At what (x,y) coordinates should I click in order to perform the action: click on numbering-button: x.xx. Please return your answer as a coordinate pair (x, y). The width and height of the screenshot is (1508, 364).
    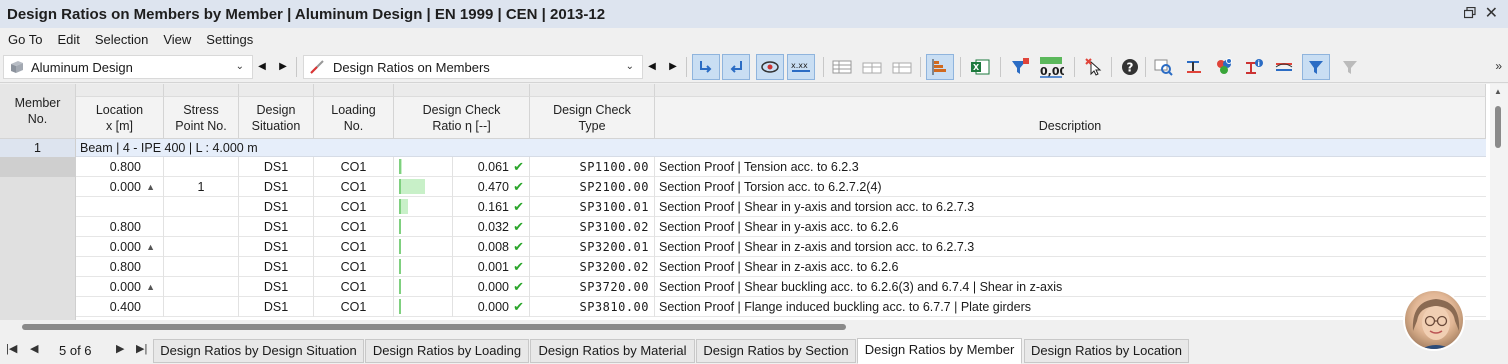
    Looking at the image, I should click on (801, 67).